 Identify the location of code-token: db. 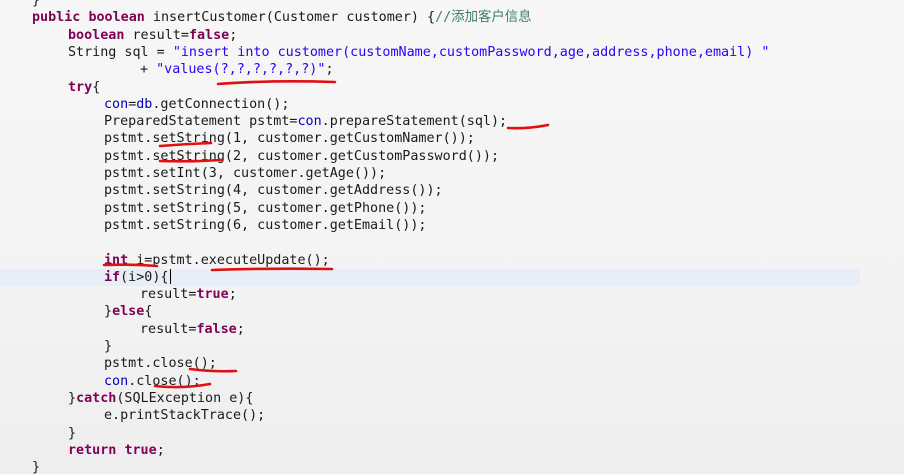
(144, 104).